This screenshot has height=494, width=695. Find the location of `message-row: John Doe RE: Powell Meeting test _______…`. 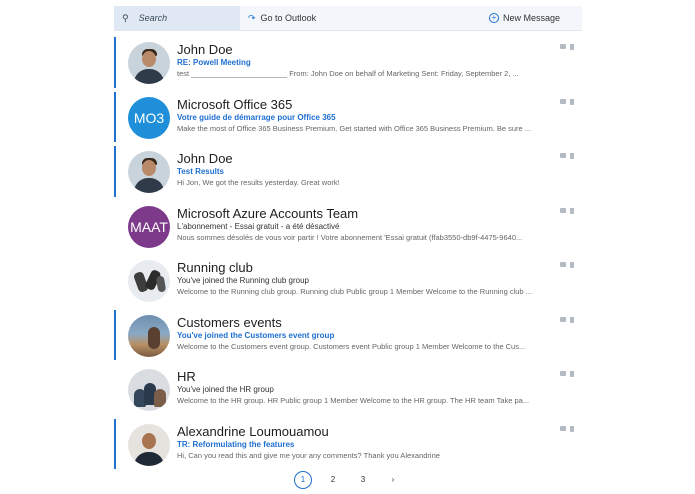

message-row: John Doe RE: Powell Meeting test _______… is located at coordinates (348, 62).